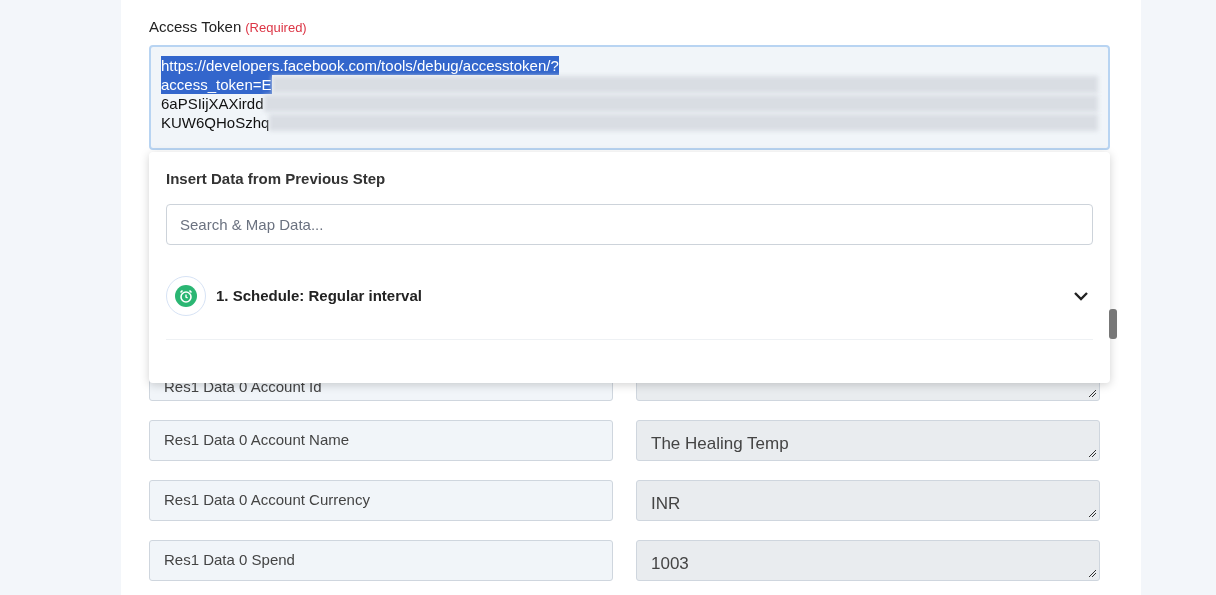 This screenshot has width=1216, height=595. Describe the element at coordinates (381, 560) in the screenshot. I see `field-name-input: Res1 Data 0 Spend` at that location.